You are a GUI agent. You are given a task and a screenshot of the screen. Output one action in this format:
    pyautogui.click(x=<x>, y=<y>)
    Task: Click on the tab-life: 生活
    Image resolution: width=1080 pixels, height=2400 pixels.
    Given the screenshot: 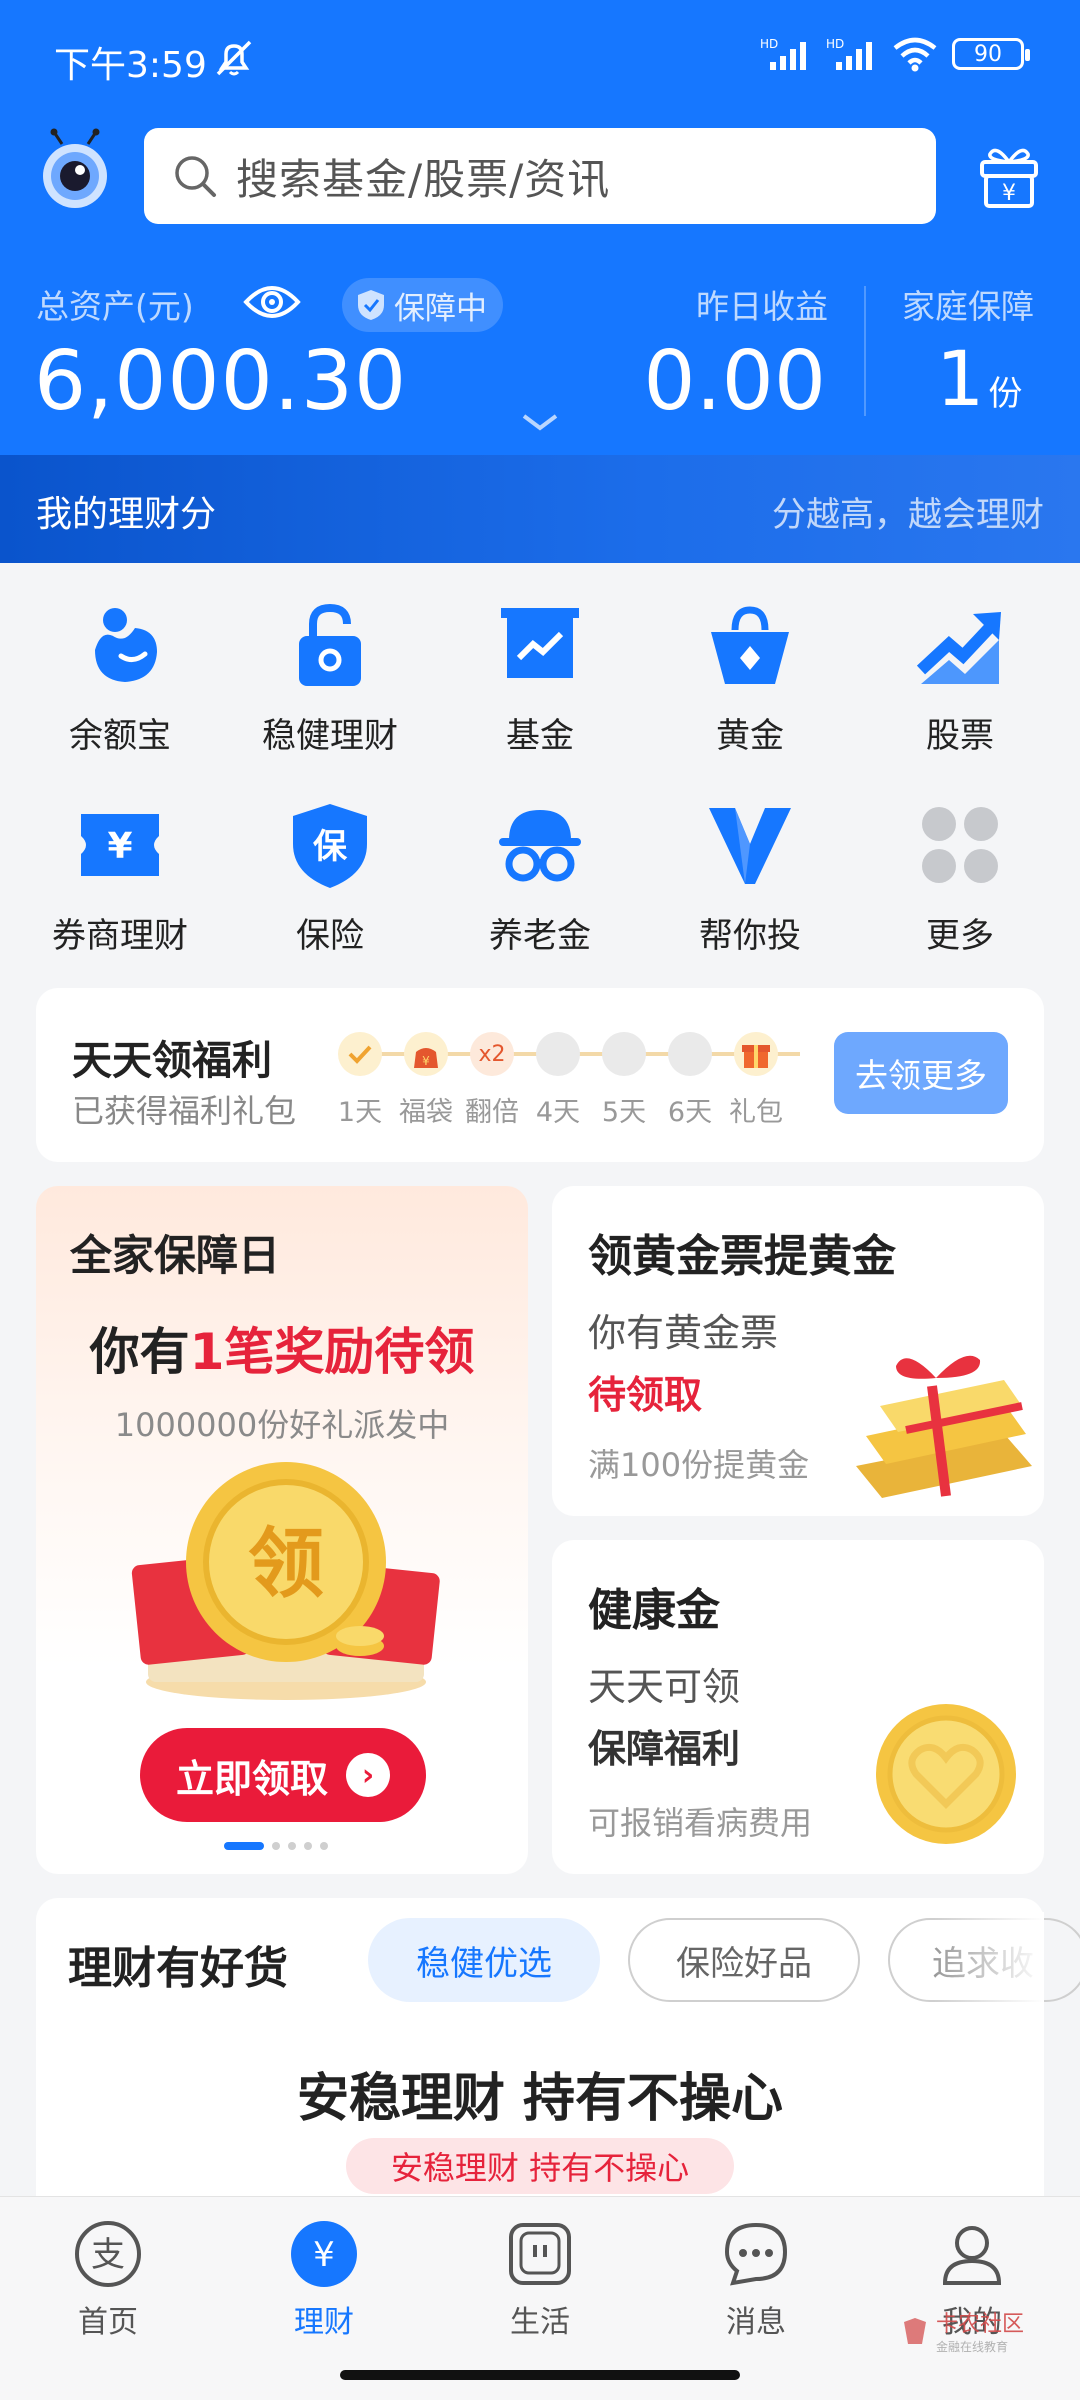 What is the action you would take?
    pyautogui.click(x=540, y=2280)
    